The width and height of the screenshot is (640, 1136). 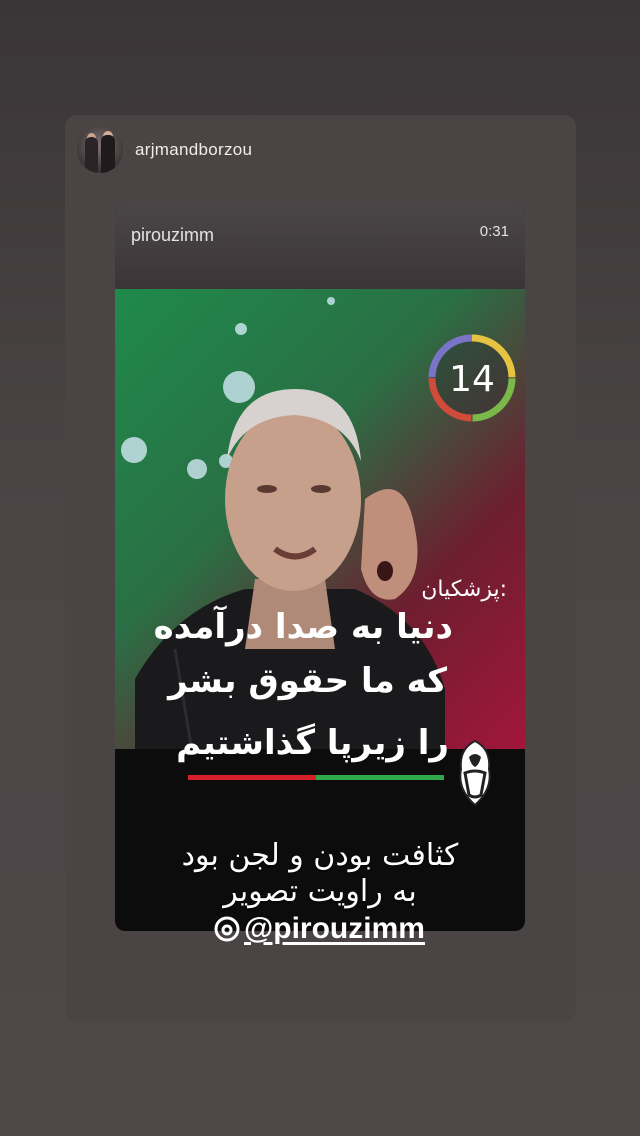 I want to click on story-username: arjmandborzou, so click(x=193, y=150).